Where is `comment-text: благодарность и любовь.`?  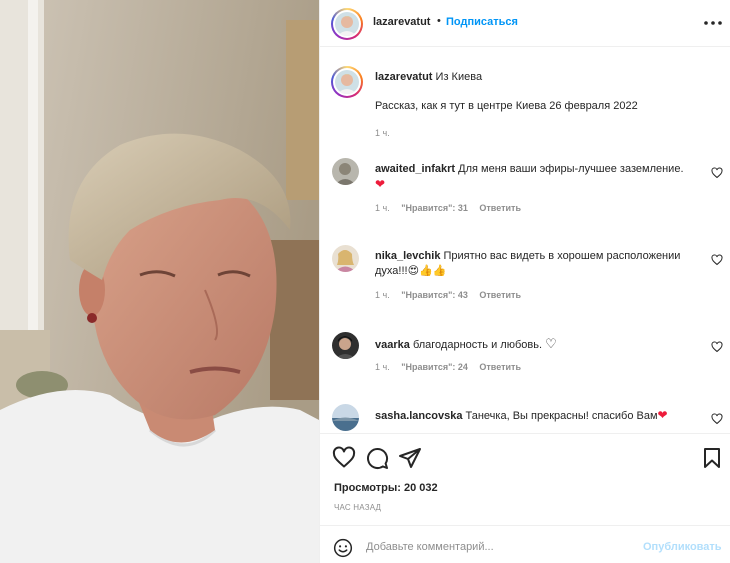
comment-text: благодарность и любовь. is located at coordinates (477, 345).